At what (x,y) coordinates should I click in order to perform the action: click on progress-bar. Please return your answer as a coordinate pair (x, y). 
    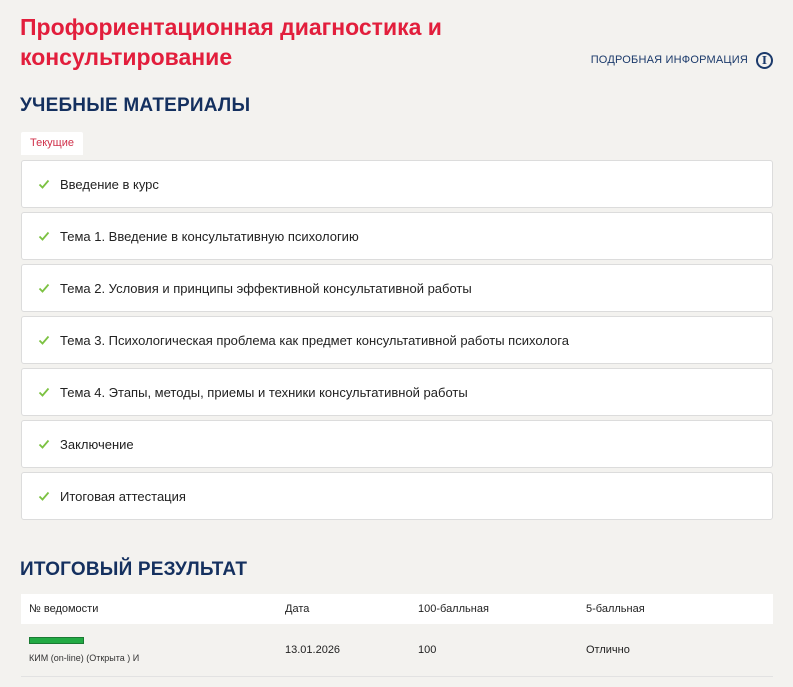
    Looking at the image, I should click on (56, 640).